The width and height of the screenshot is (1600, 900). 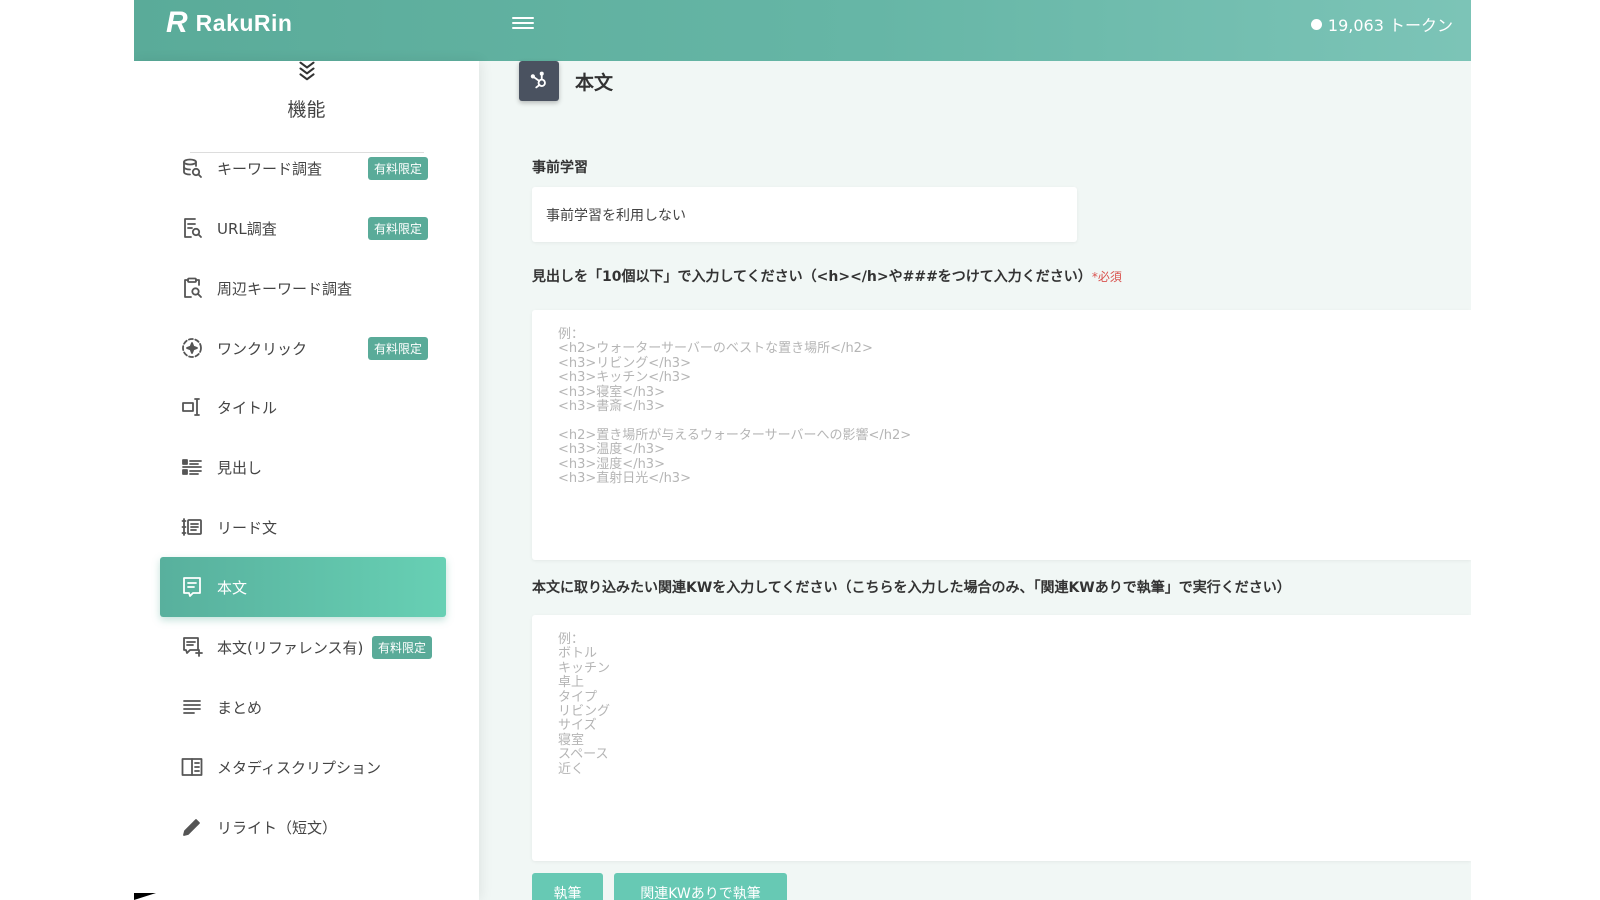 I want to click on sidebar-item-0: キーワード調査 有料限定, so click(x=303, y=168).